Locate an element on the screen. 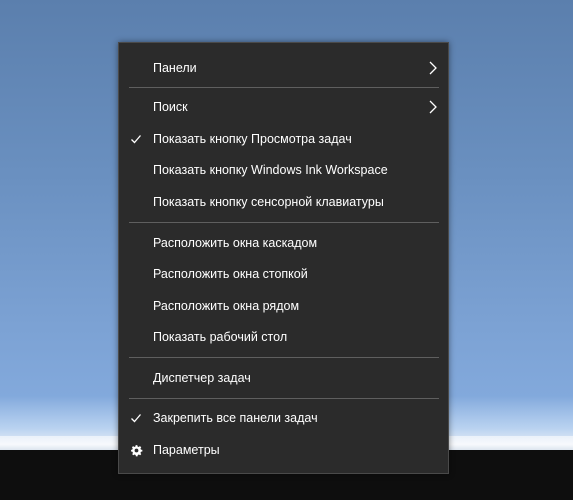 The height and width of the screenshot is (500, 573). menu-item-show-task-view: Показать кнопку Просмотра задач is located at coordinates (283, 139).